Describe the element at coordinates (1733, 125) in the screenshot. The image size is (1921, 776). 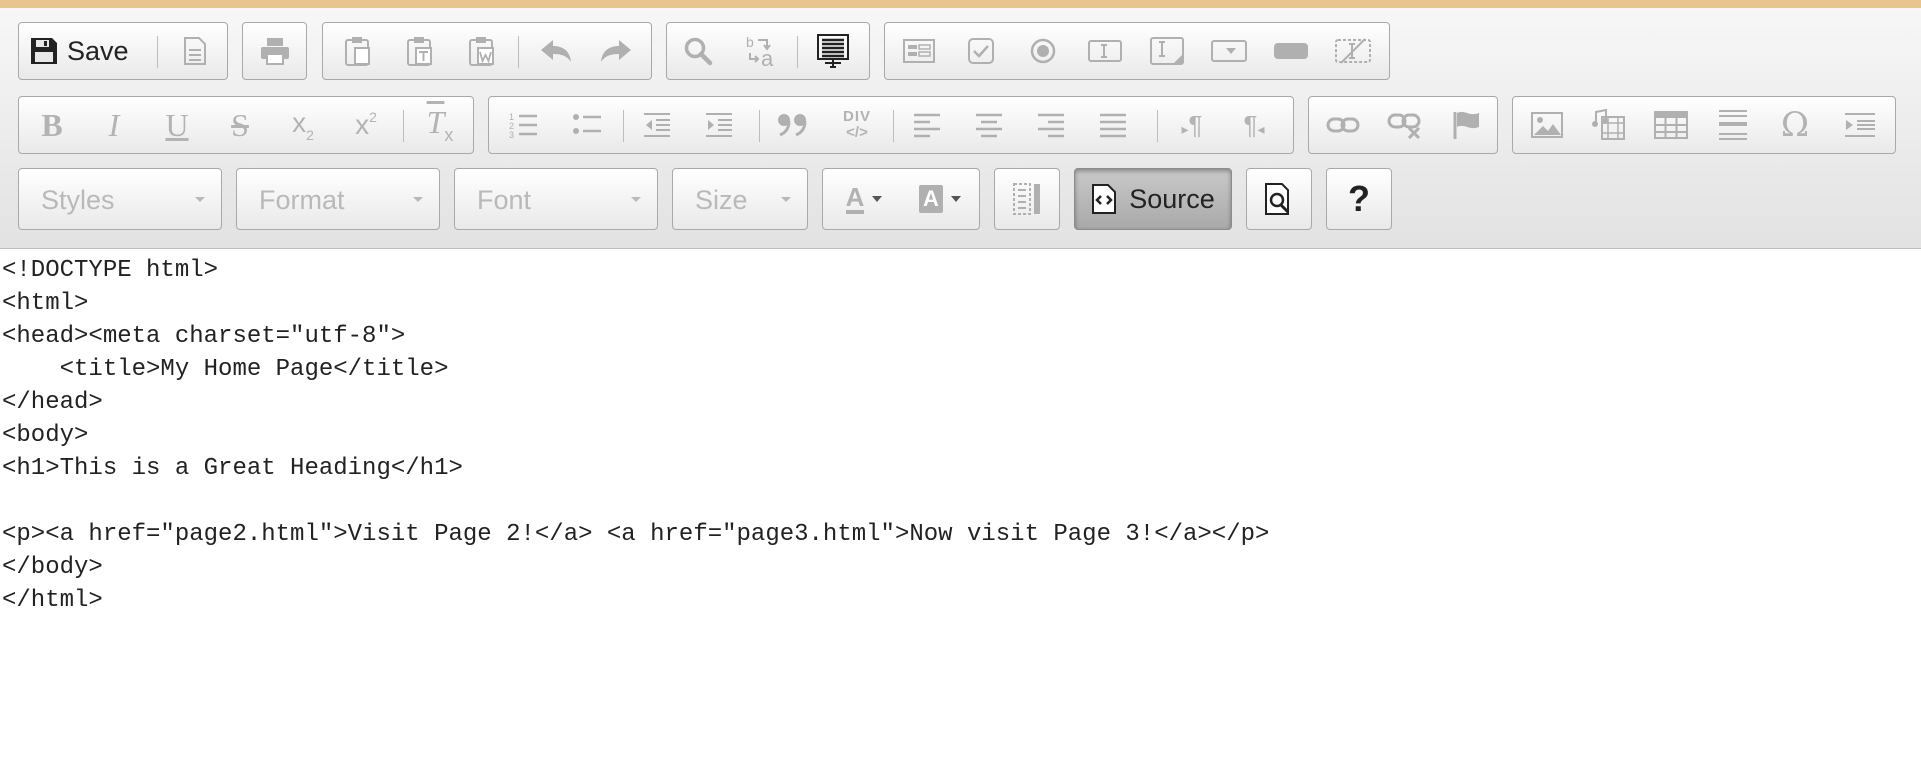
I see `horizontal-rule-button` at that location.